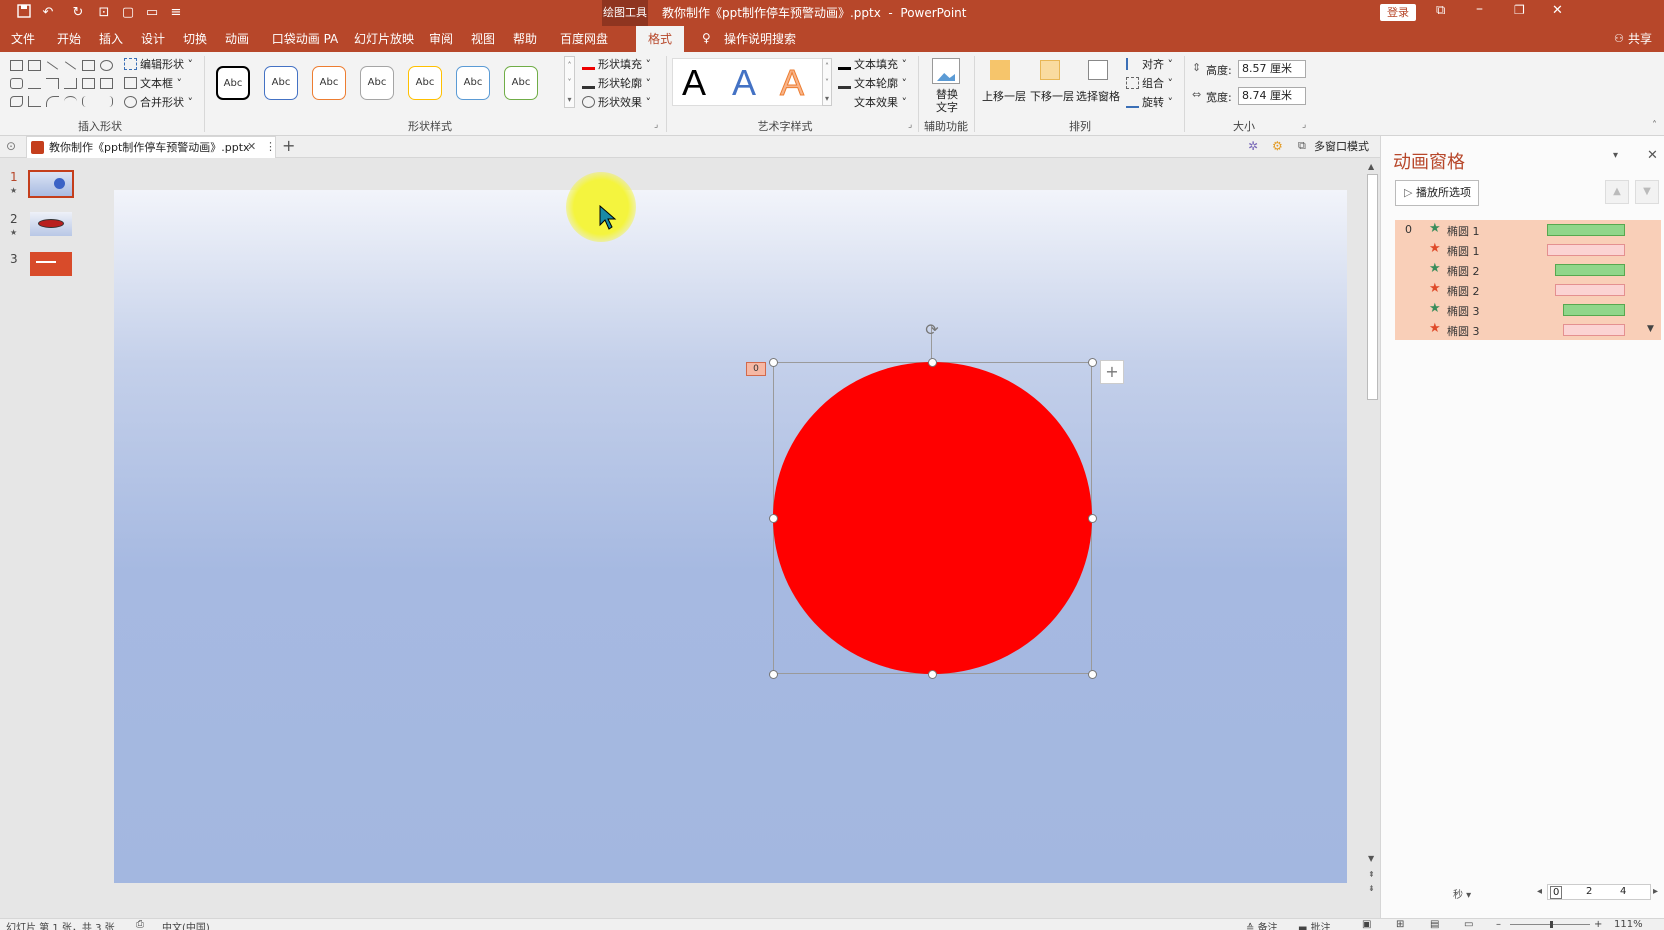 This screenshot has height=930, width=1664. What do you see at coordinates (1149, 64) in the screenshot?
I see `align-button: 对齐 ˅` at bounding box center [1149, 64].